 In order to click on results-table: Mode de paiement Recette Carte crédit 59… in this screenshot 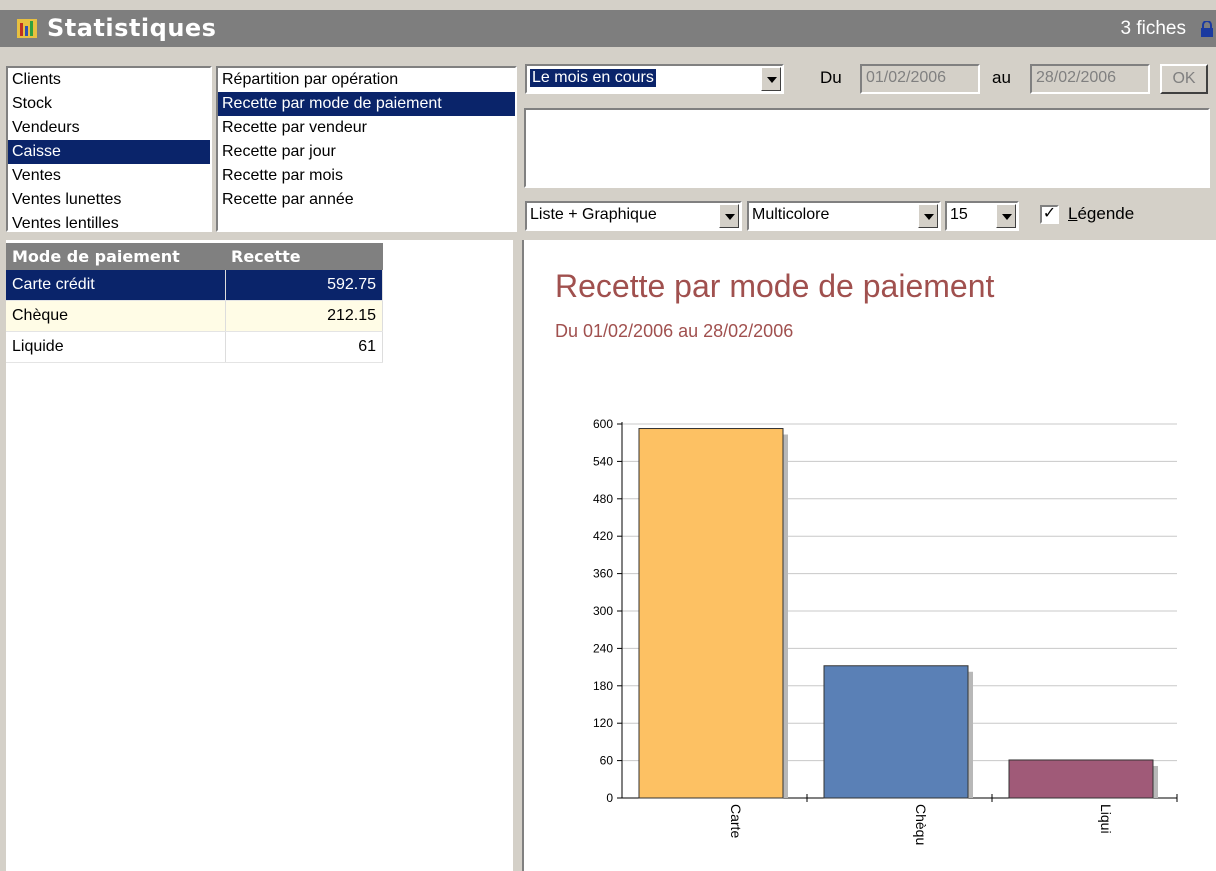, I will do `click(194, 303)`.